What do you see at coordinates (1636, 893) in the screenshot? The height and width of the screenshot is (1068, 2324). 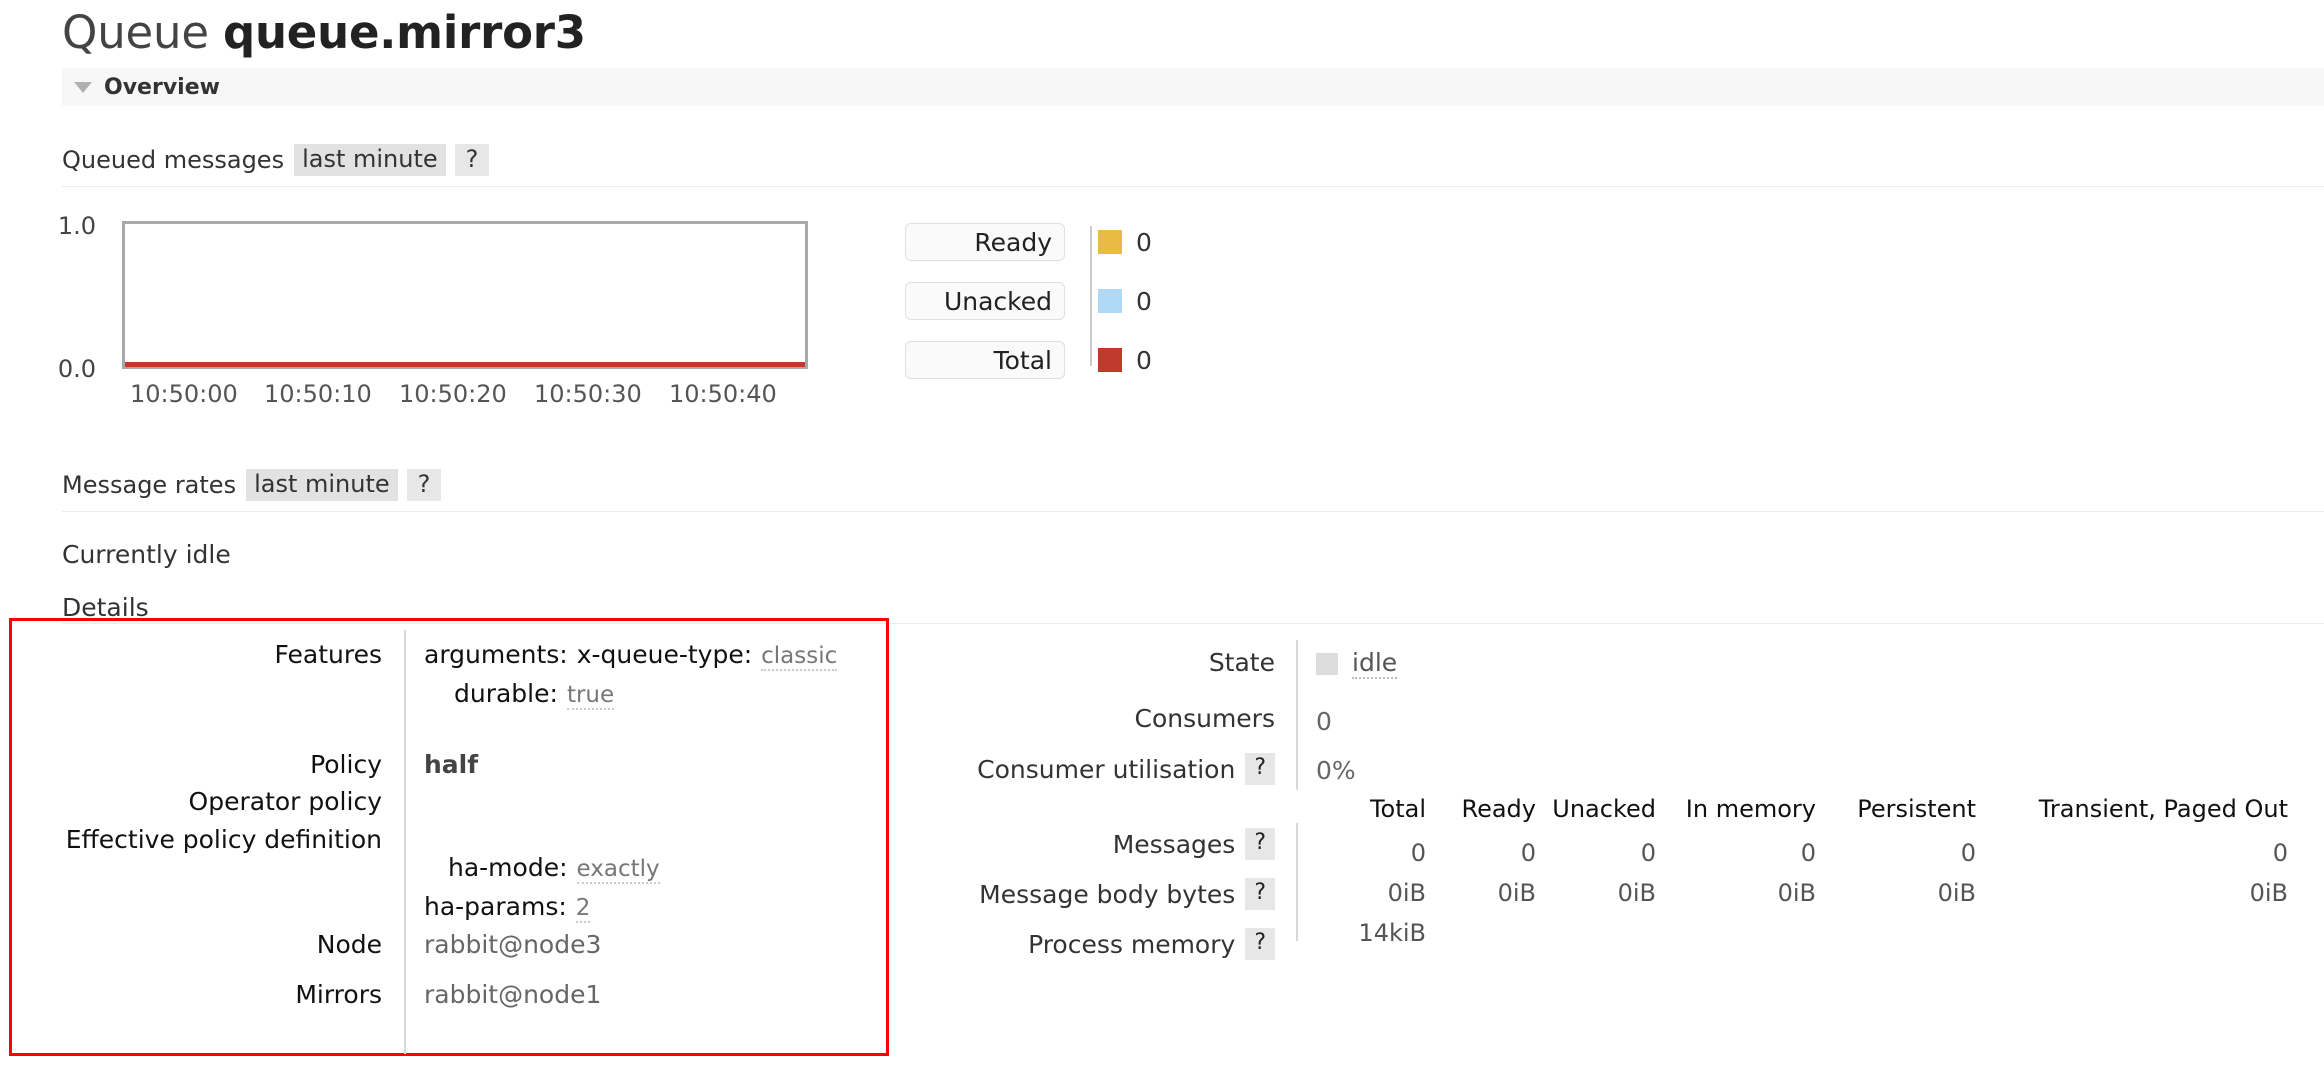 I see `body-bytes-unacked: 0iB` at bounding box center [1636, 893].